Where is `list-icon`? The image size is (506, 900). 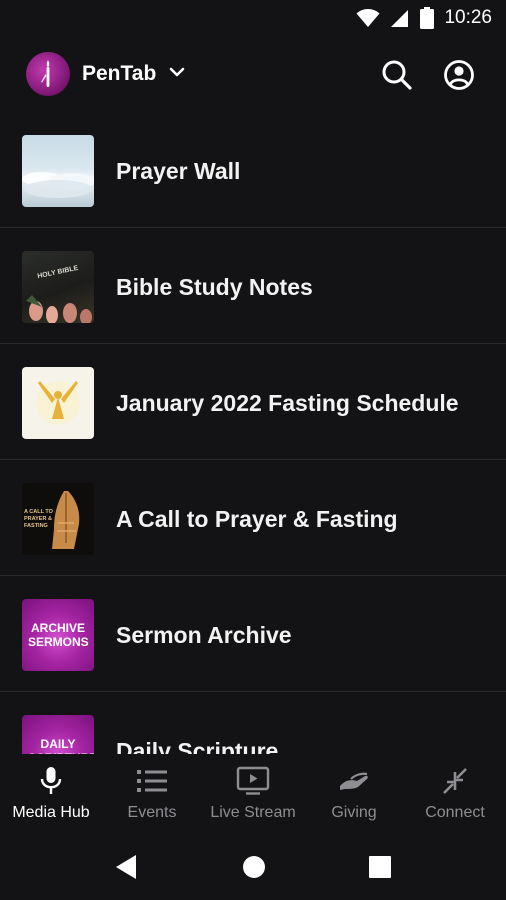 list-icon is located at coordinates (152, 781).